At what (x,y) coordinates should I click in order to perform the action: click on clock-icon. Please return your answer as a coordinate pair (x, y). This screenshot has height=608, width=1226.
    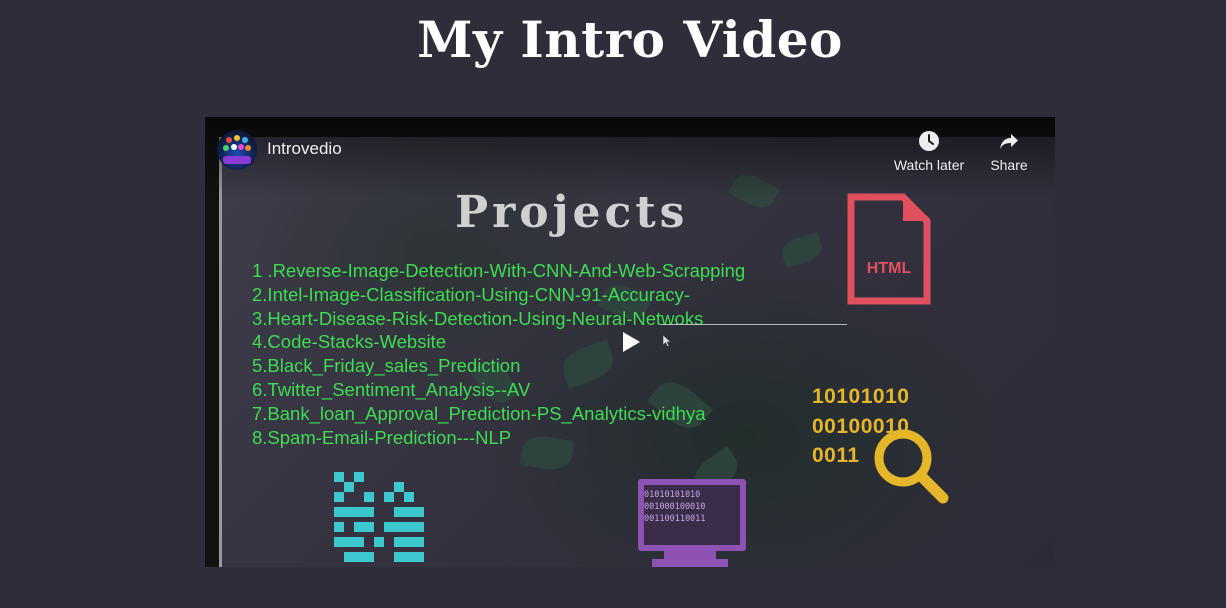
    Looking at the image, I should click on (929, 141).